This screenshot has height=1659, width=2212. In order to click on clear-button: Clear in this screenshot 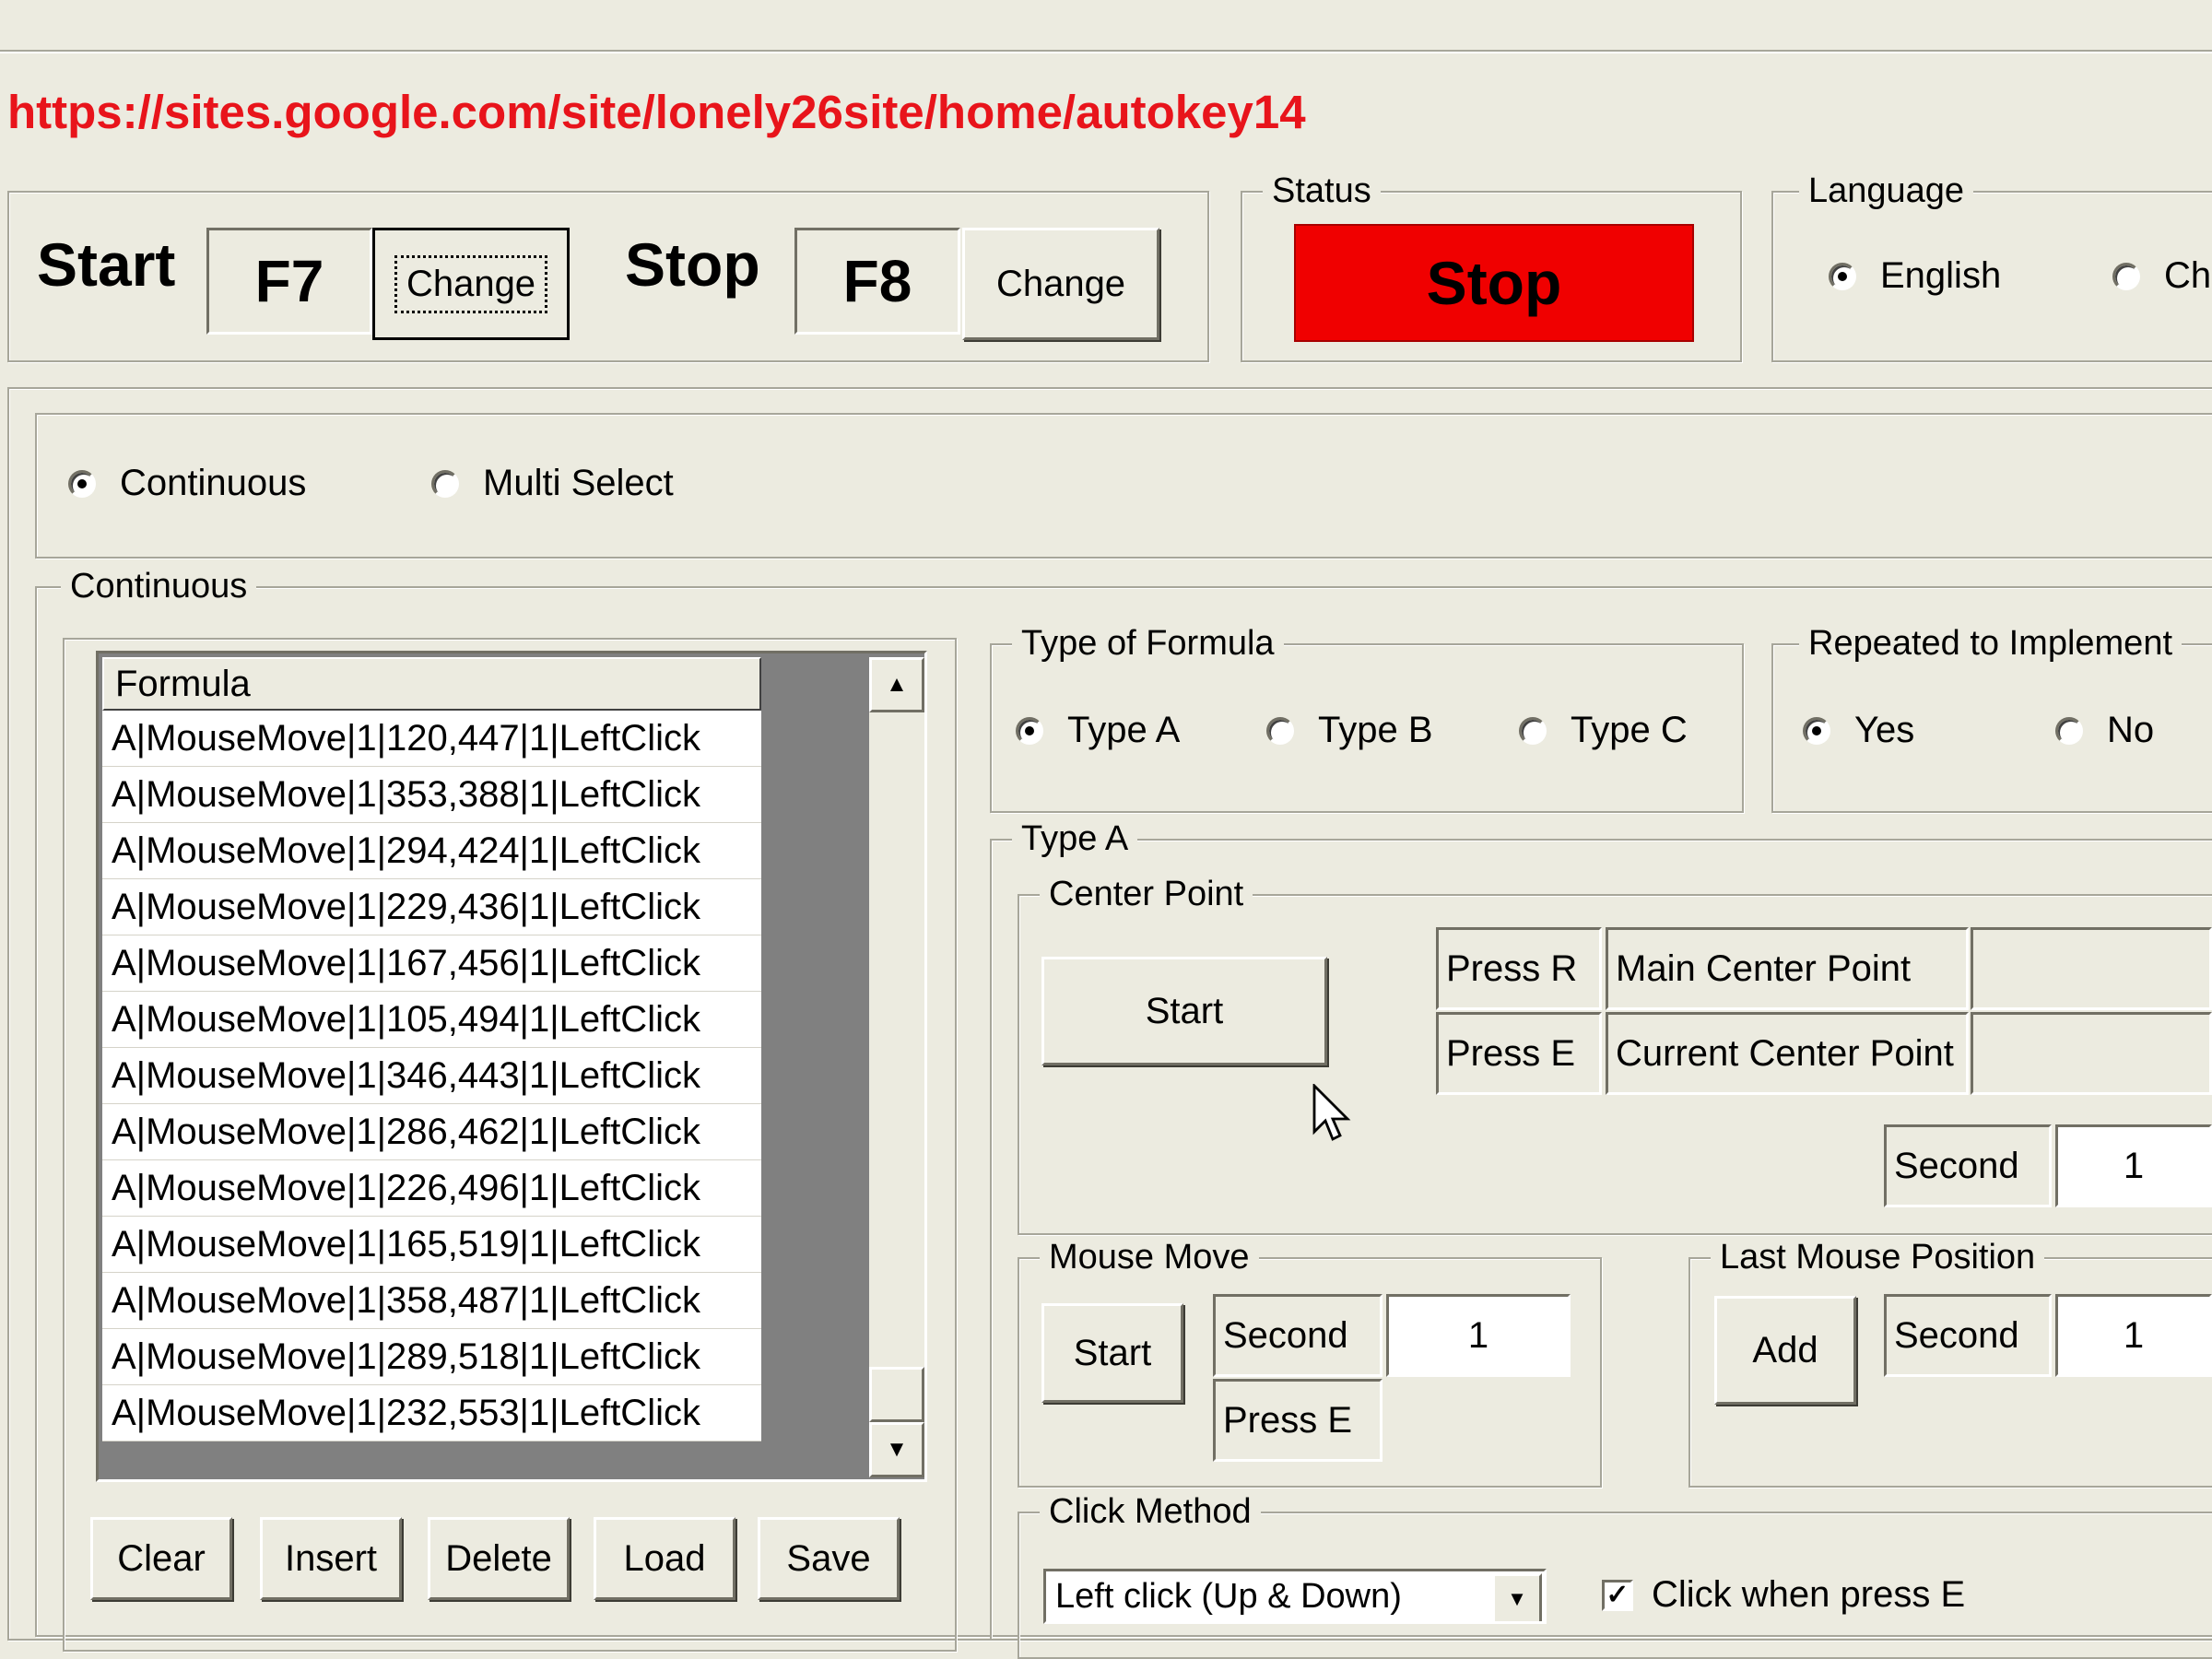, I will do `click(161, 1558)`.